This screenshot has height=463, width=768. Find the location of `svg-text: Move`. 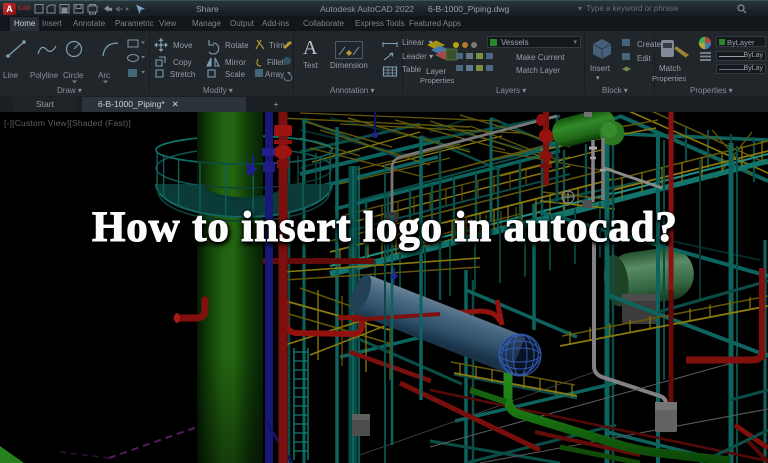

svg-text: Move is located at coordinates (183, 45).